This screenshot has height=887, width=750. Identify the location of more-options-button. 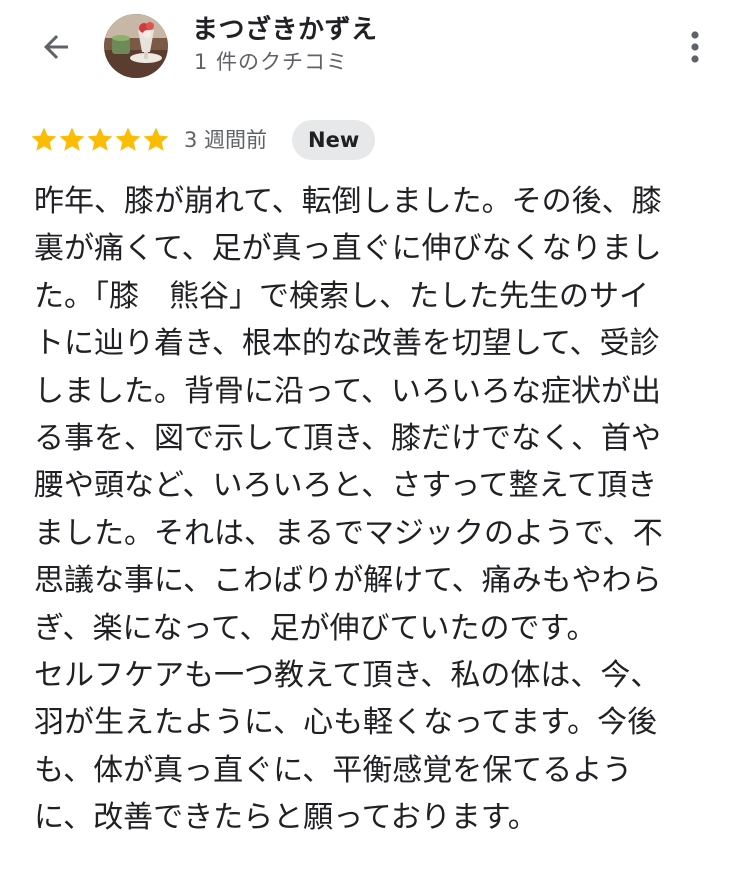
(695, 47).